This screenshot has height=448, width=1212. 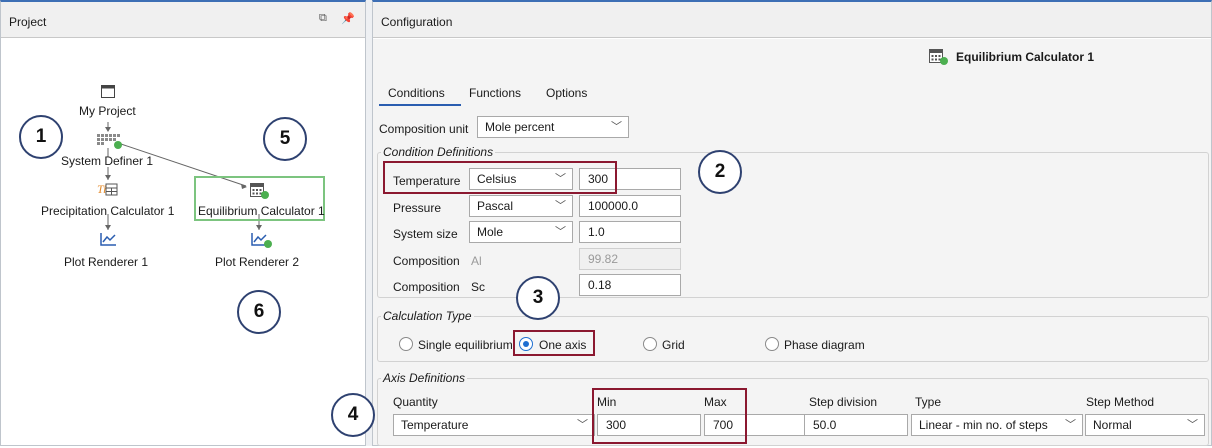 I want to click on step-division-header: Step division, so click(x=843, y=402).